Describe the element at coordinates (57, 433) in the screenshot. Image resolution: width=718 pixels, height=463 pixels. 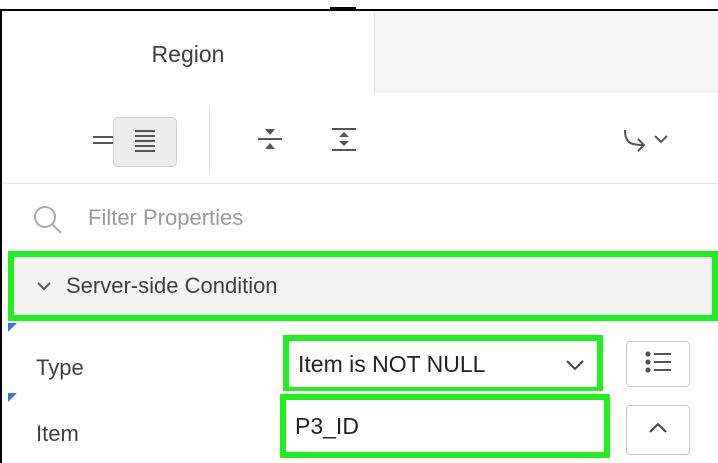
I see `property-label-item: Item` at that location.